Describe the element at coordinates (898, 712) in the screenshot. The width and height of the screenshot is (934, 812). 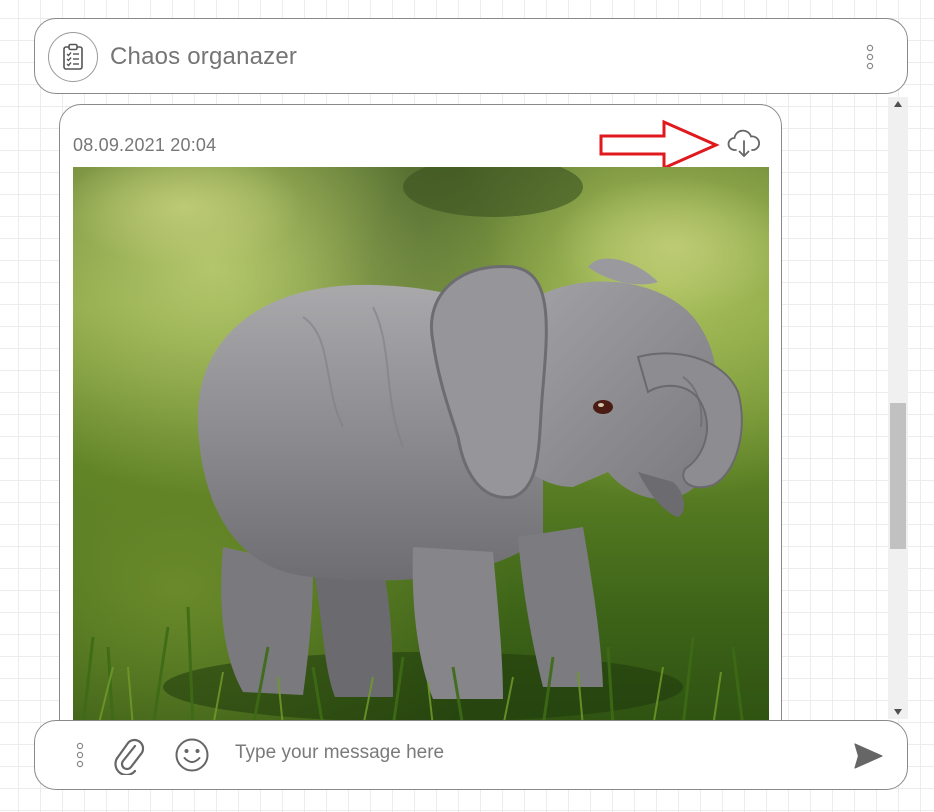
I see `scroll-down-arrow` at that location.